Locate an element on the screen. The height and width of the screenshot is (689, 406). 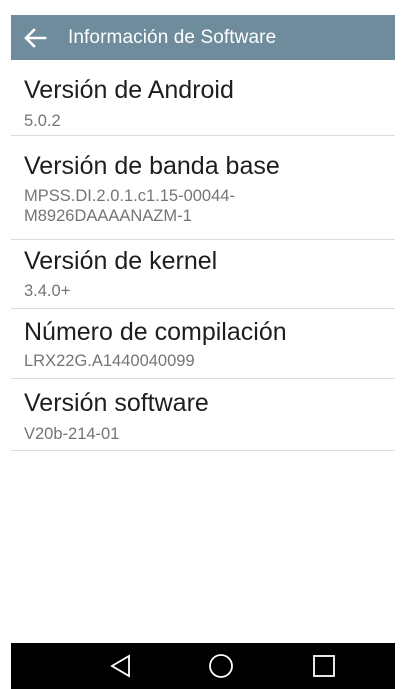
system-navigation-bar is located at coordinates (203, 666).